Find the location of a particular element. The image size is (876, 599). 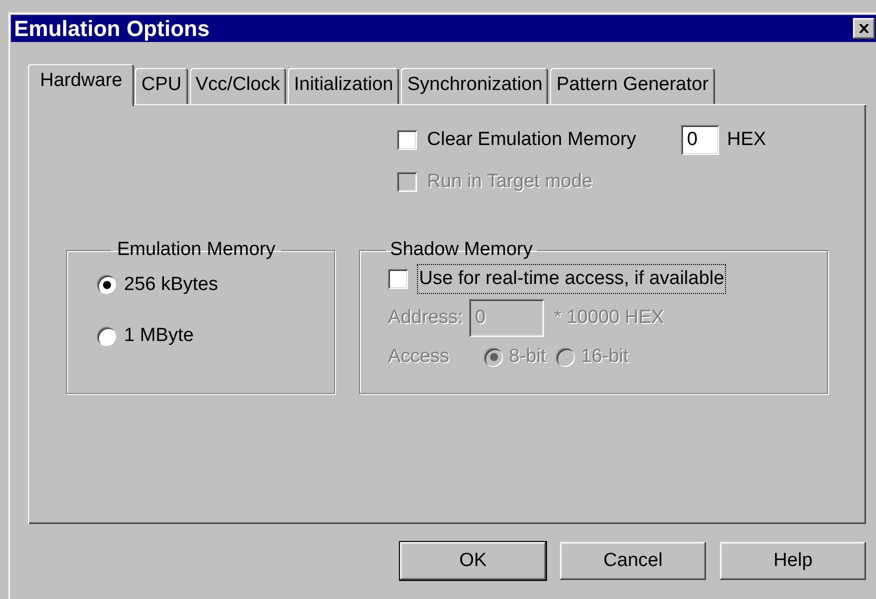

radio-label: 1 MByte is located at coordinates (159, 336).